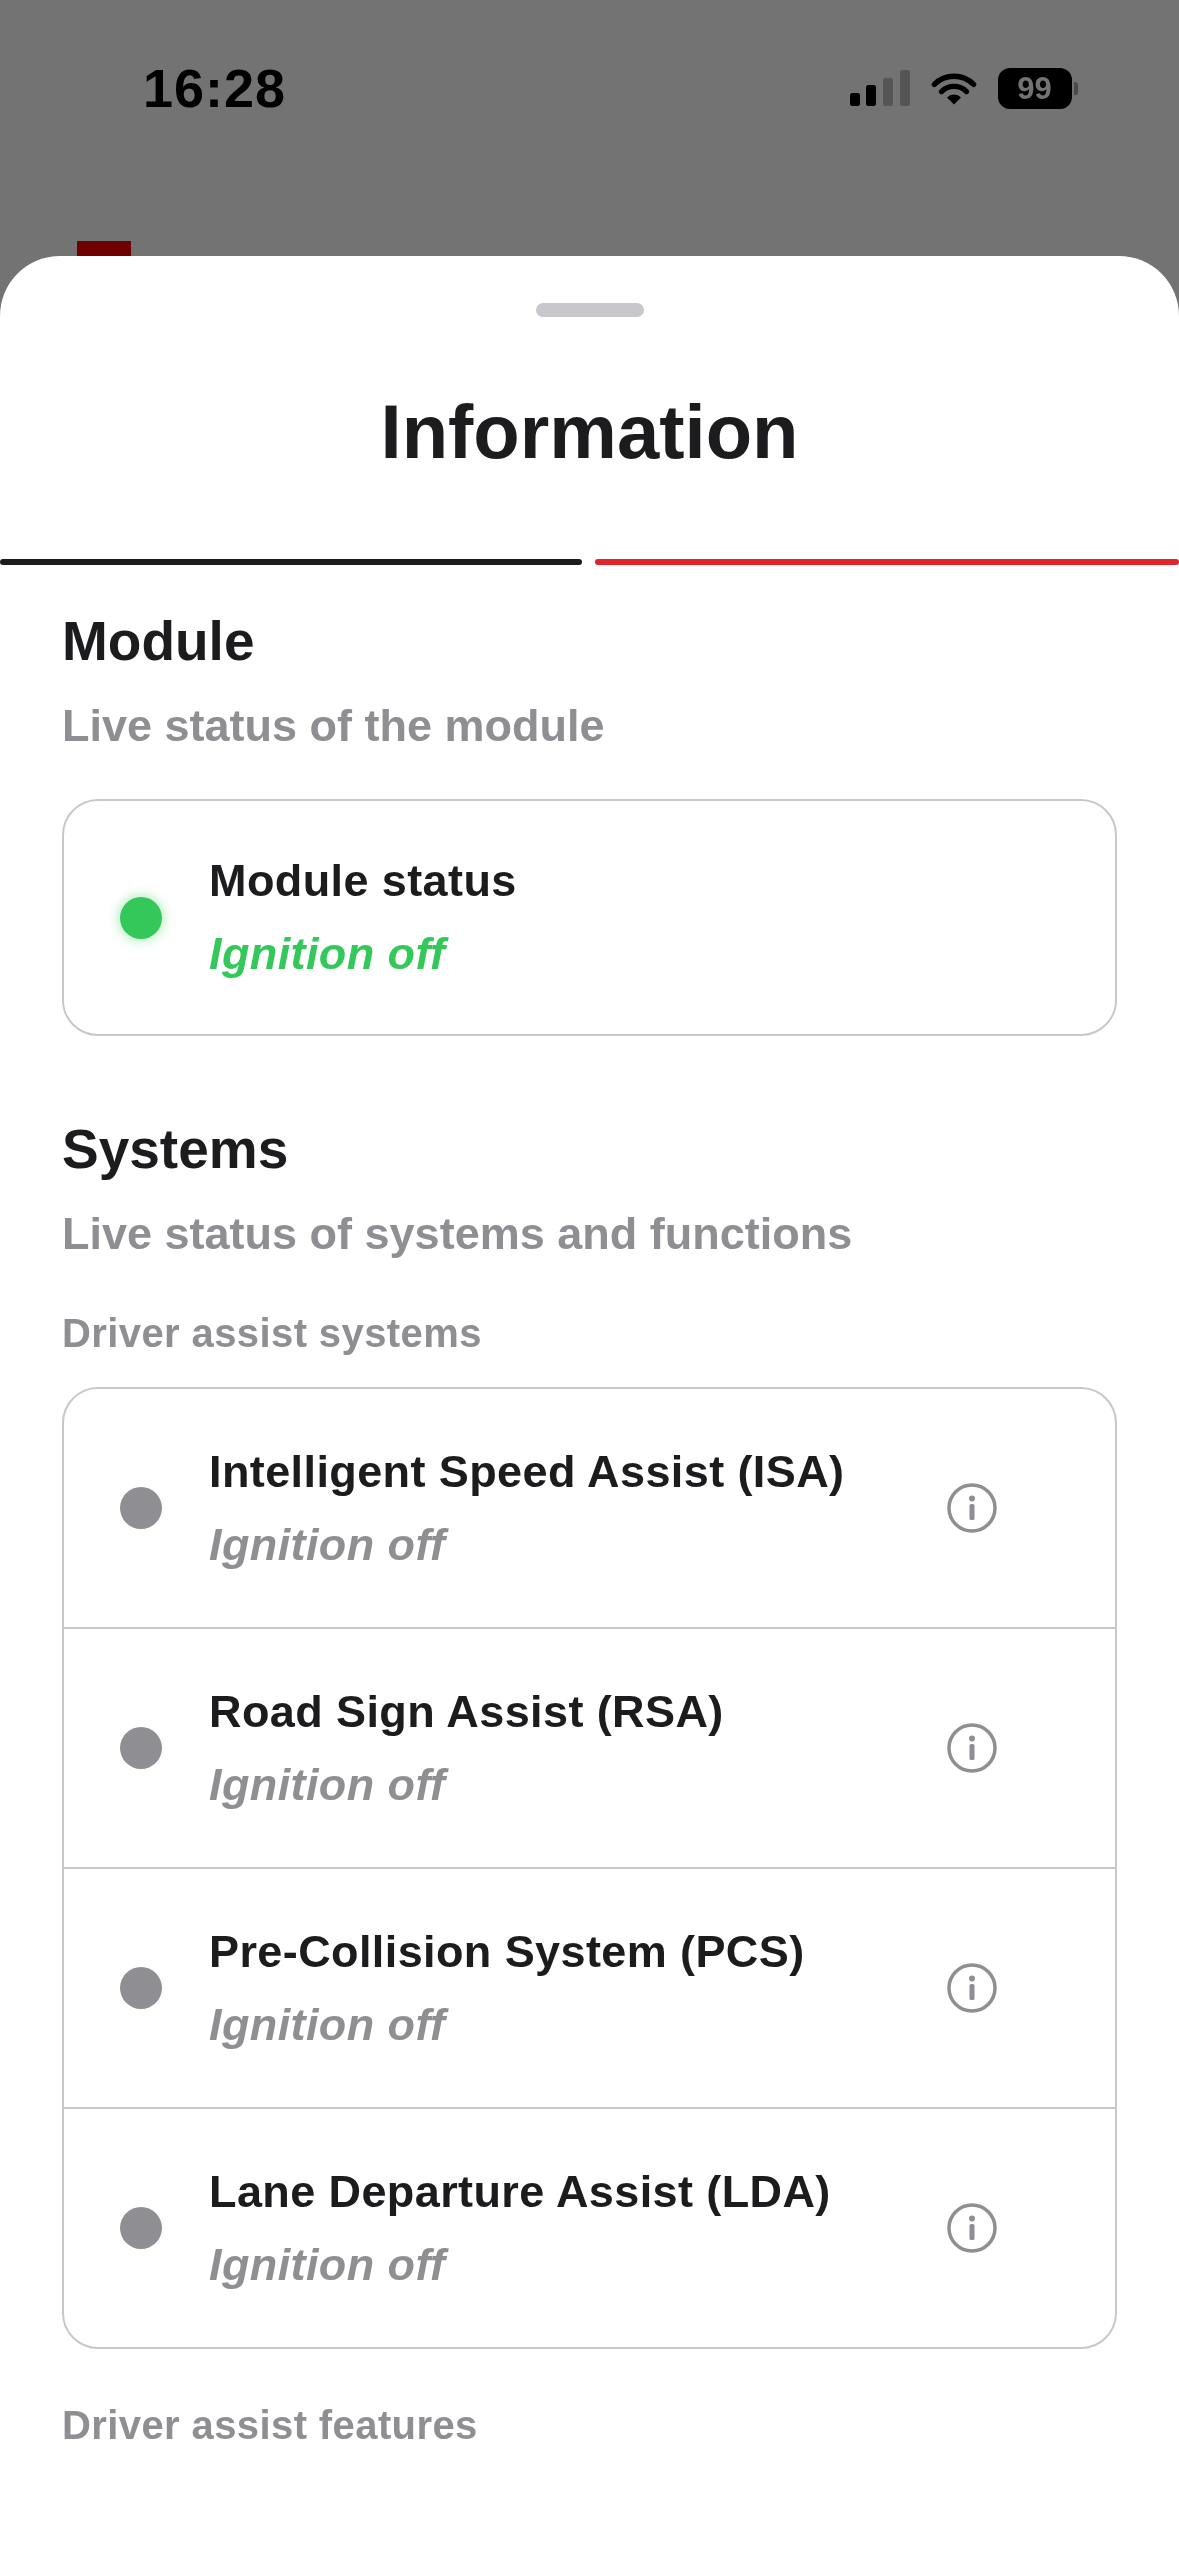 This screenshot has height=2556, width=1179. I want to click on battery-indicator: 99, so click(1038, 88).